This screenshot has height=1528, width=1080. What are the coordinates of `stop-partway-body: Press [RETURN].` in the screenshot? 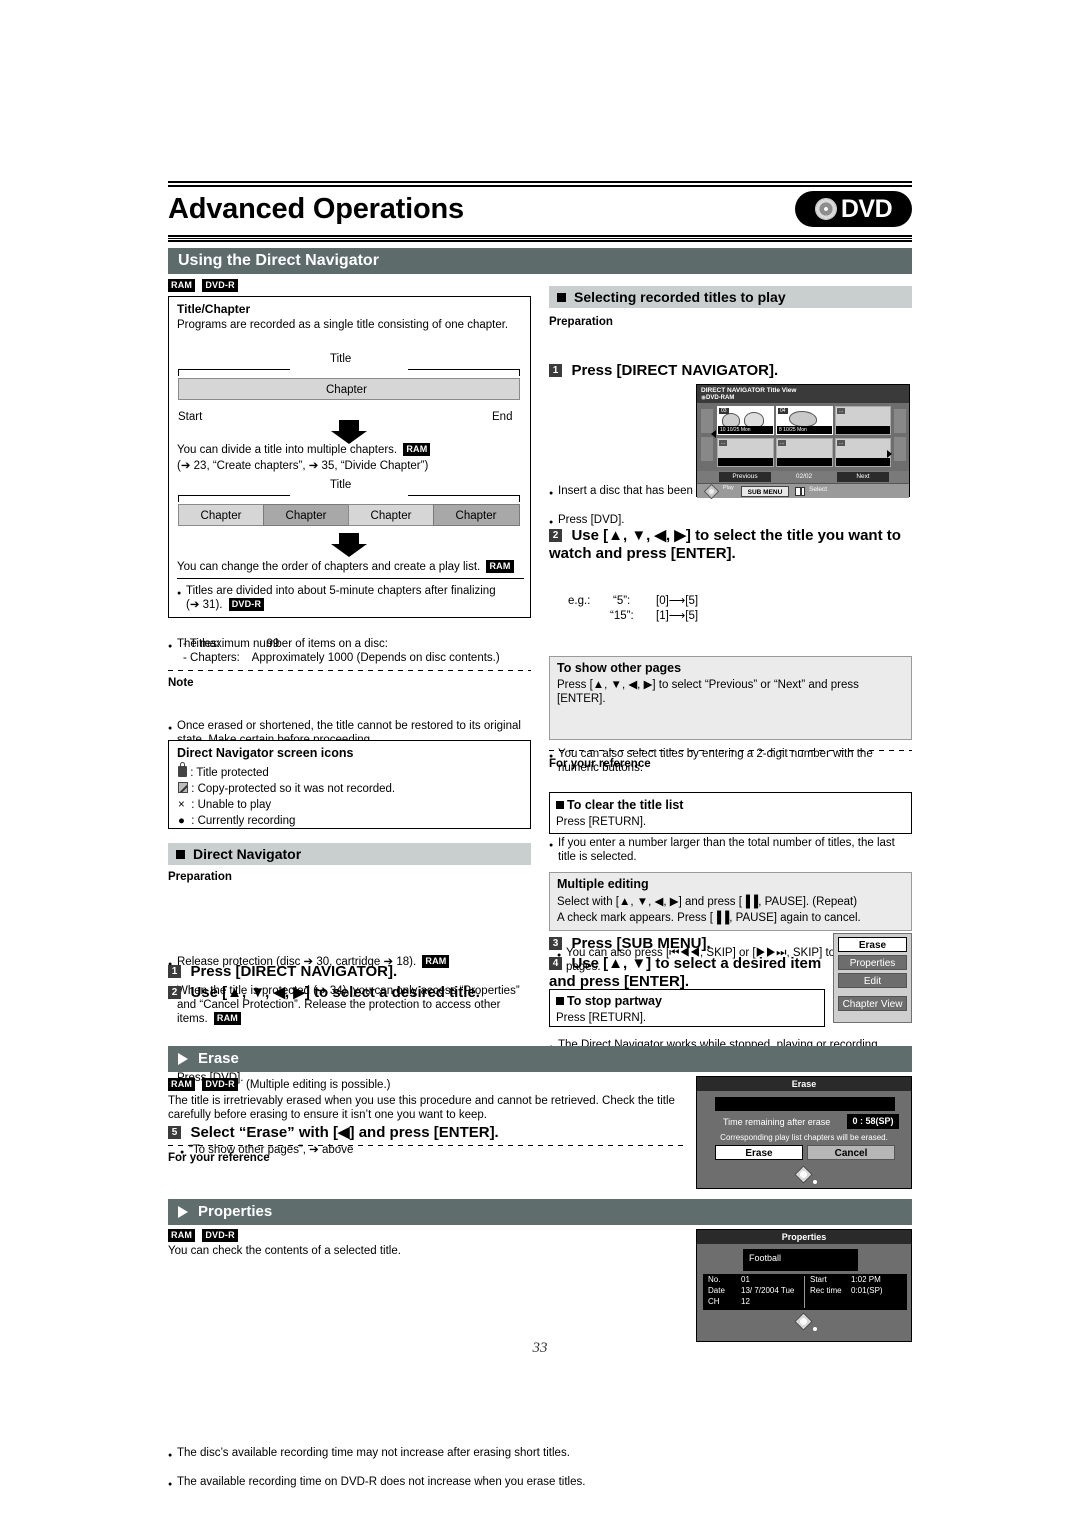 It's located at (601, 1018).